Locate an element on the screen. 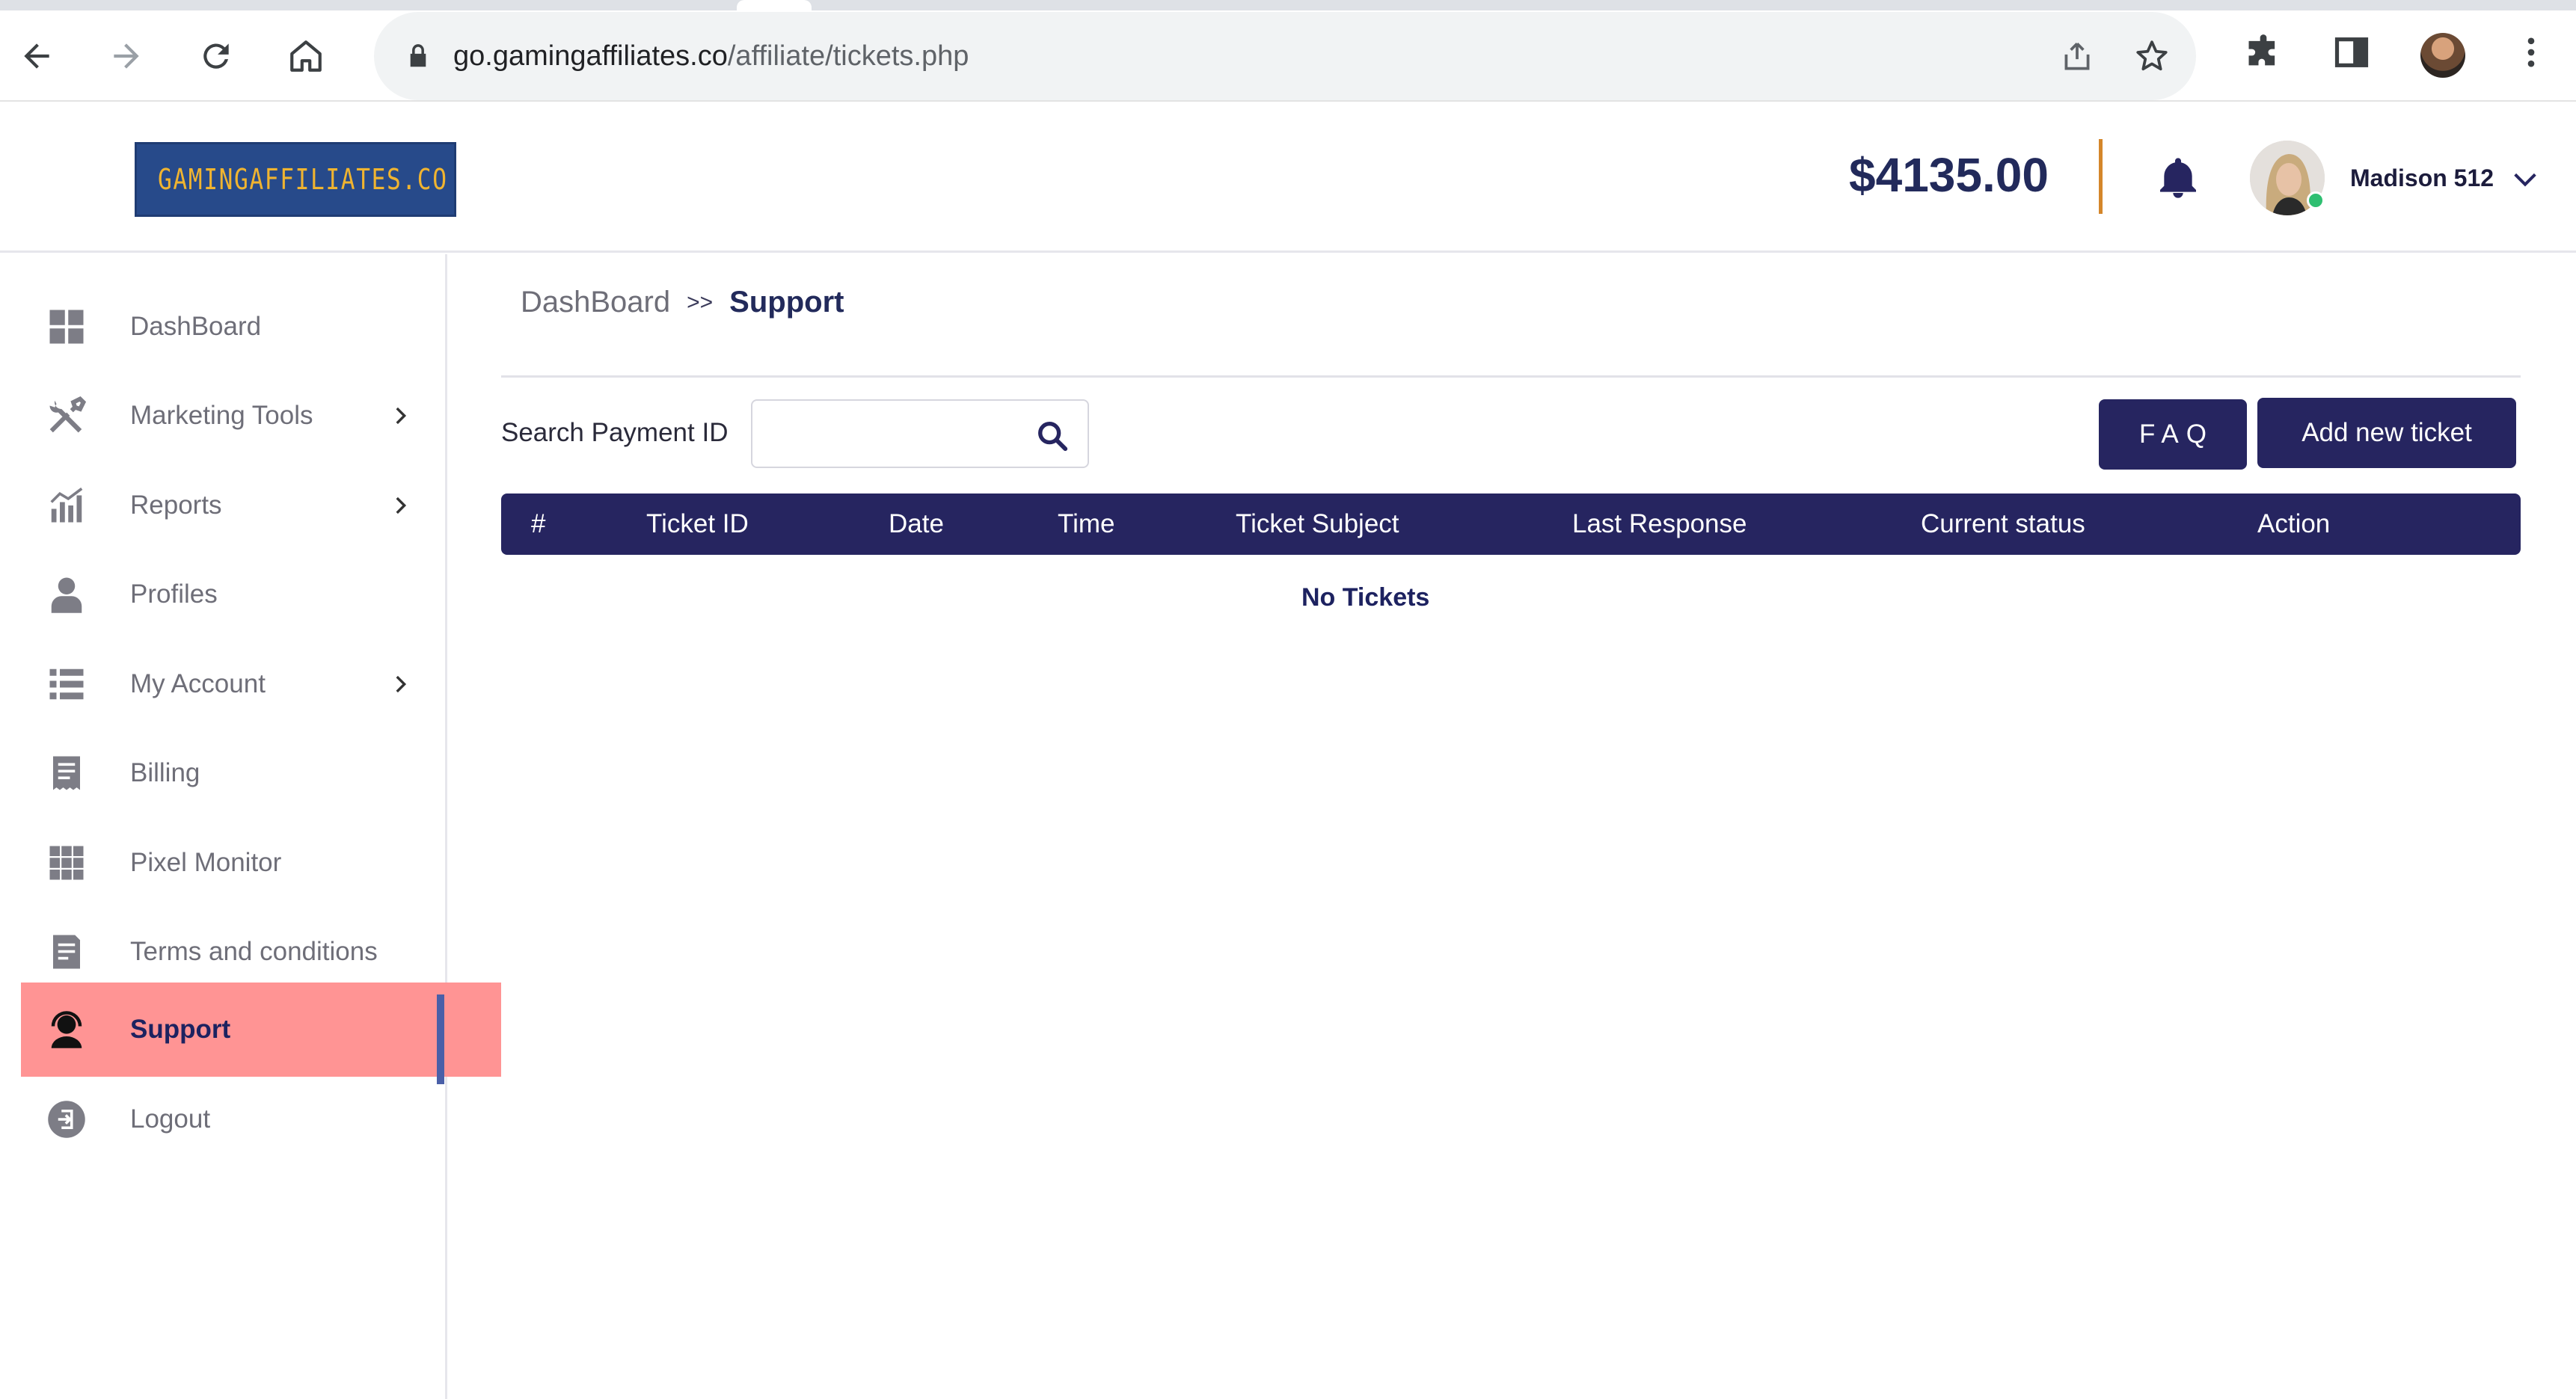 The height and width of the screenshot is (1399, 2576). browser-menu-button is located at coordinates (2531, 52).